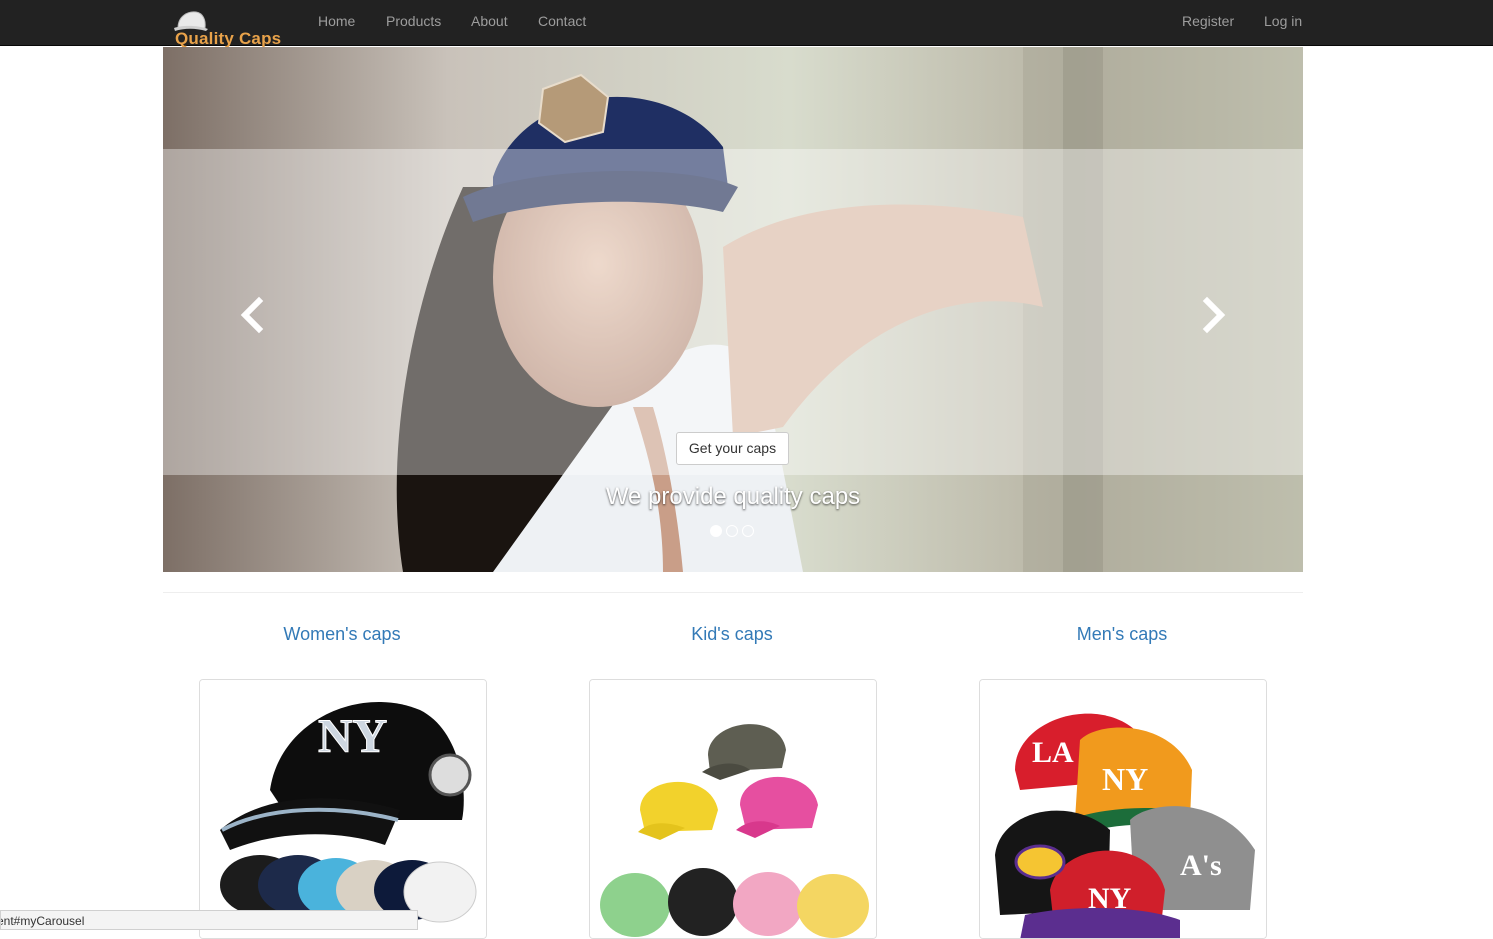 This screenshot has width=1493, height=939. Describe the element at coordinates (1283, 21) in the screenshot. I see `nav-login-link: Log in` at that location.